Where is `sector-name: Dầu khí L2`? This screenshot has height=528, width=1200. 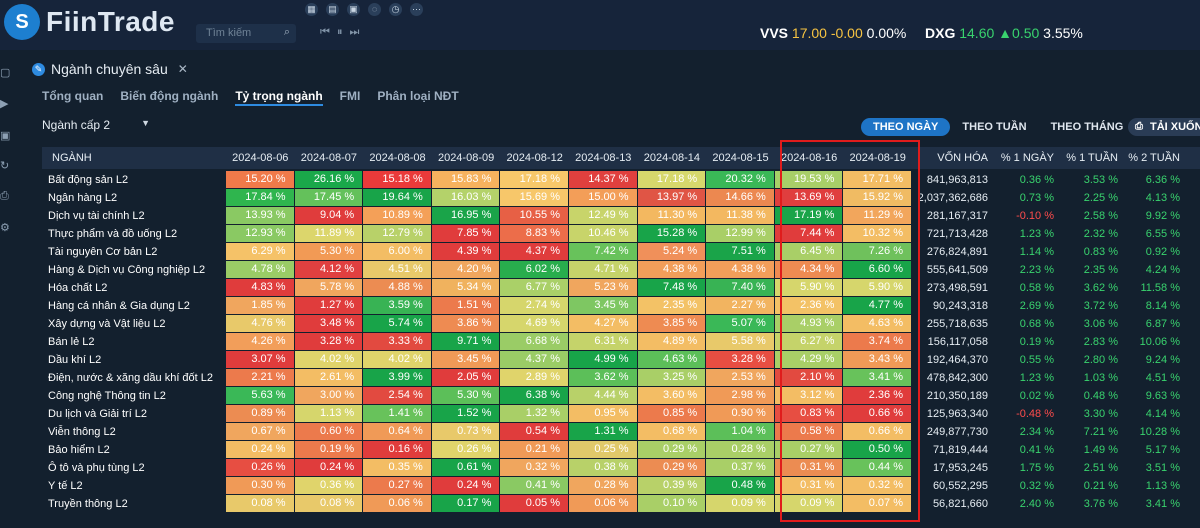
sector-name: Dầu khí L2 is located at coordinates (133, 360).